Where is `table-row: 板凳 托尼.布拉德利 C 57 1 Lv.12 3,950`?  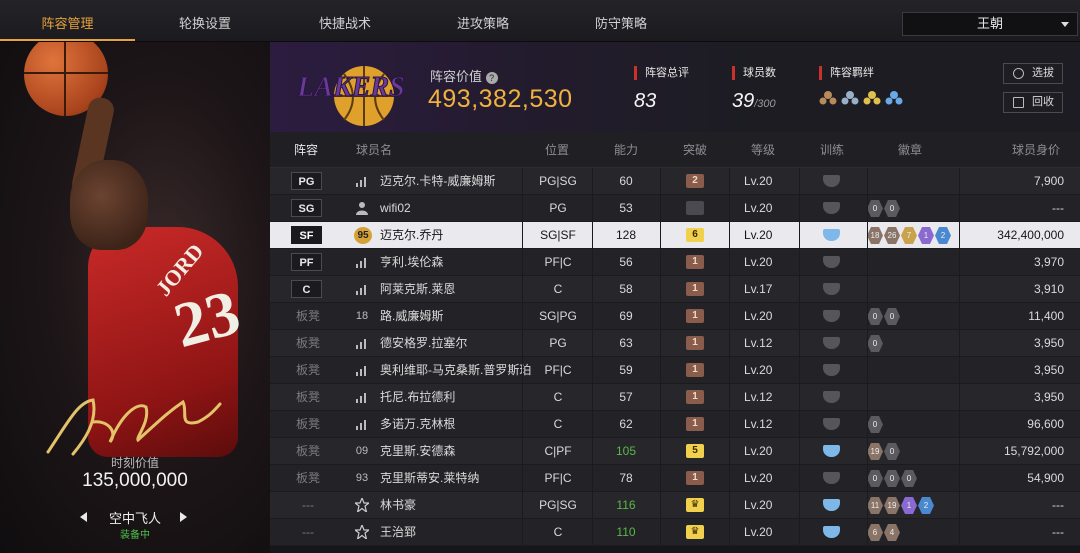 table-row: 板凳 托尼.布拉德利 C 57 1 Lv.12 3,950 is located at coordinates (675, 397).